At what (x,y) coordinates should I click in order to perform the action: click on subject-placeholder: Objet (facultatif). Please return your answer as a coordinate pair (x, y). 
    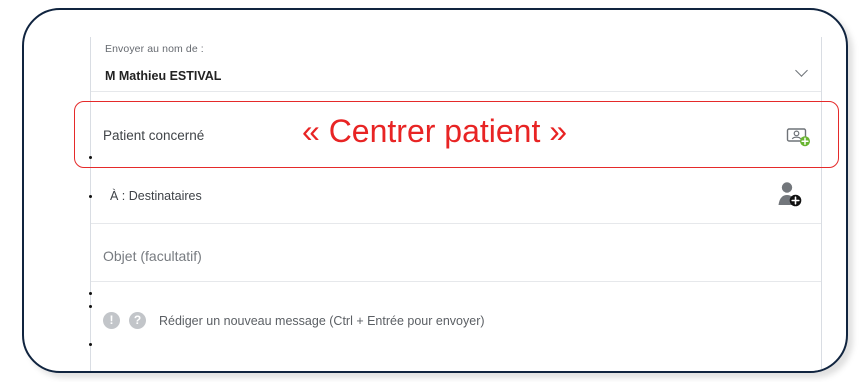
    Looking at the image, I should click on (152, 256).